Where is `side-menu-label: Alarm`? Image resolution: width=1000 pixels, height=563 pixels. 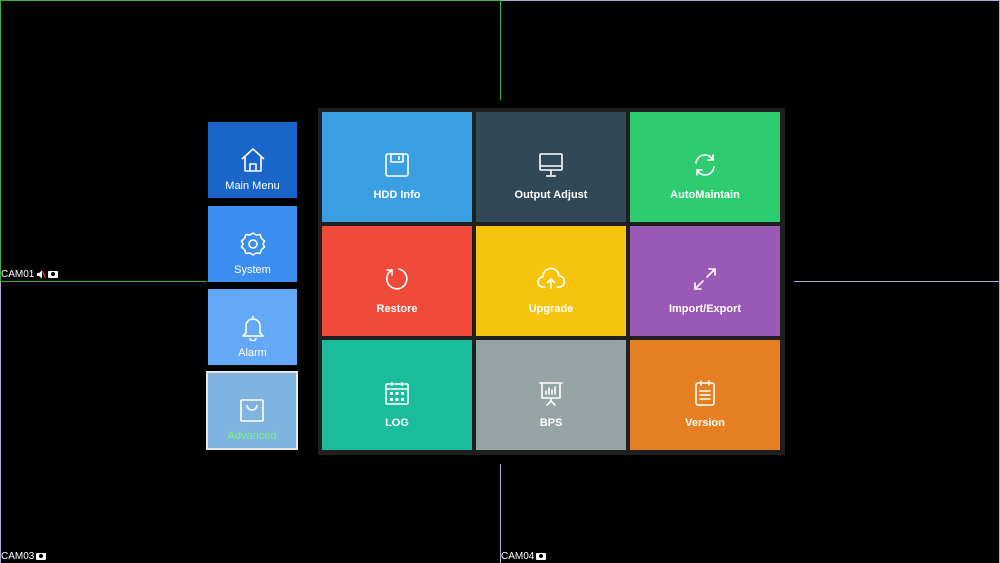 side-menu-label: Alarm is located at coordinates (252, 353).